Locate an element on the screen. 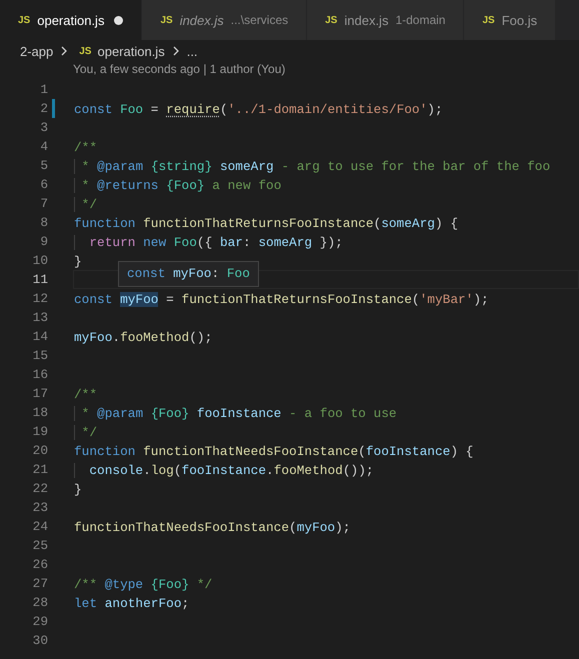 This screenshot has height=659, width=579. editor-tab: JS index.js 1-domain is located at coordinates (385, 20).